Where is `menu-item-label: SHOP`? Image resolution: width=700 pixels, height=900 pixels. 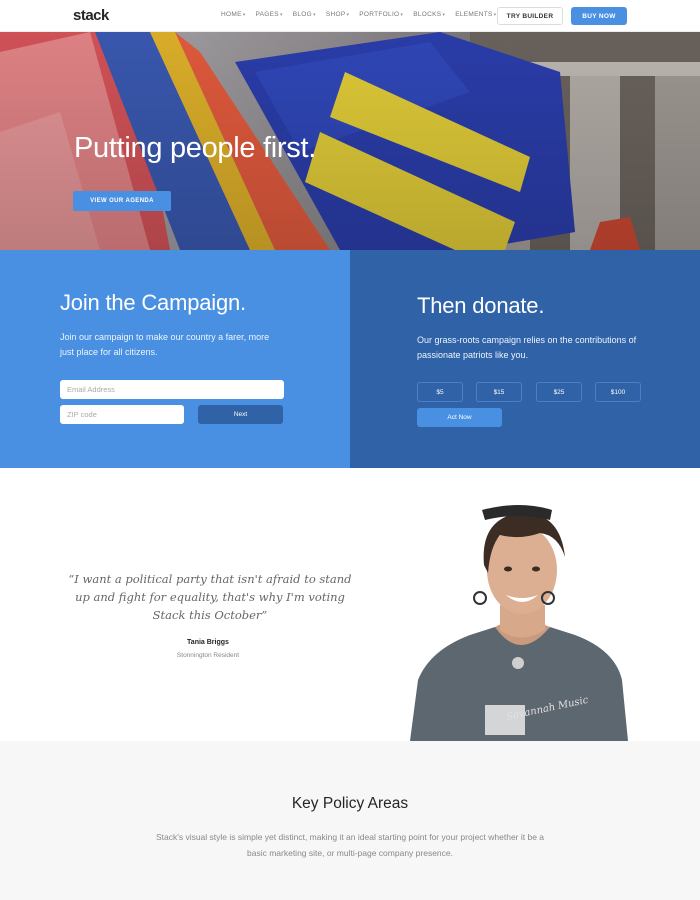
menu-item-label: SHOP is located at coordinates (335, 14).